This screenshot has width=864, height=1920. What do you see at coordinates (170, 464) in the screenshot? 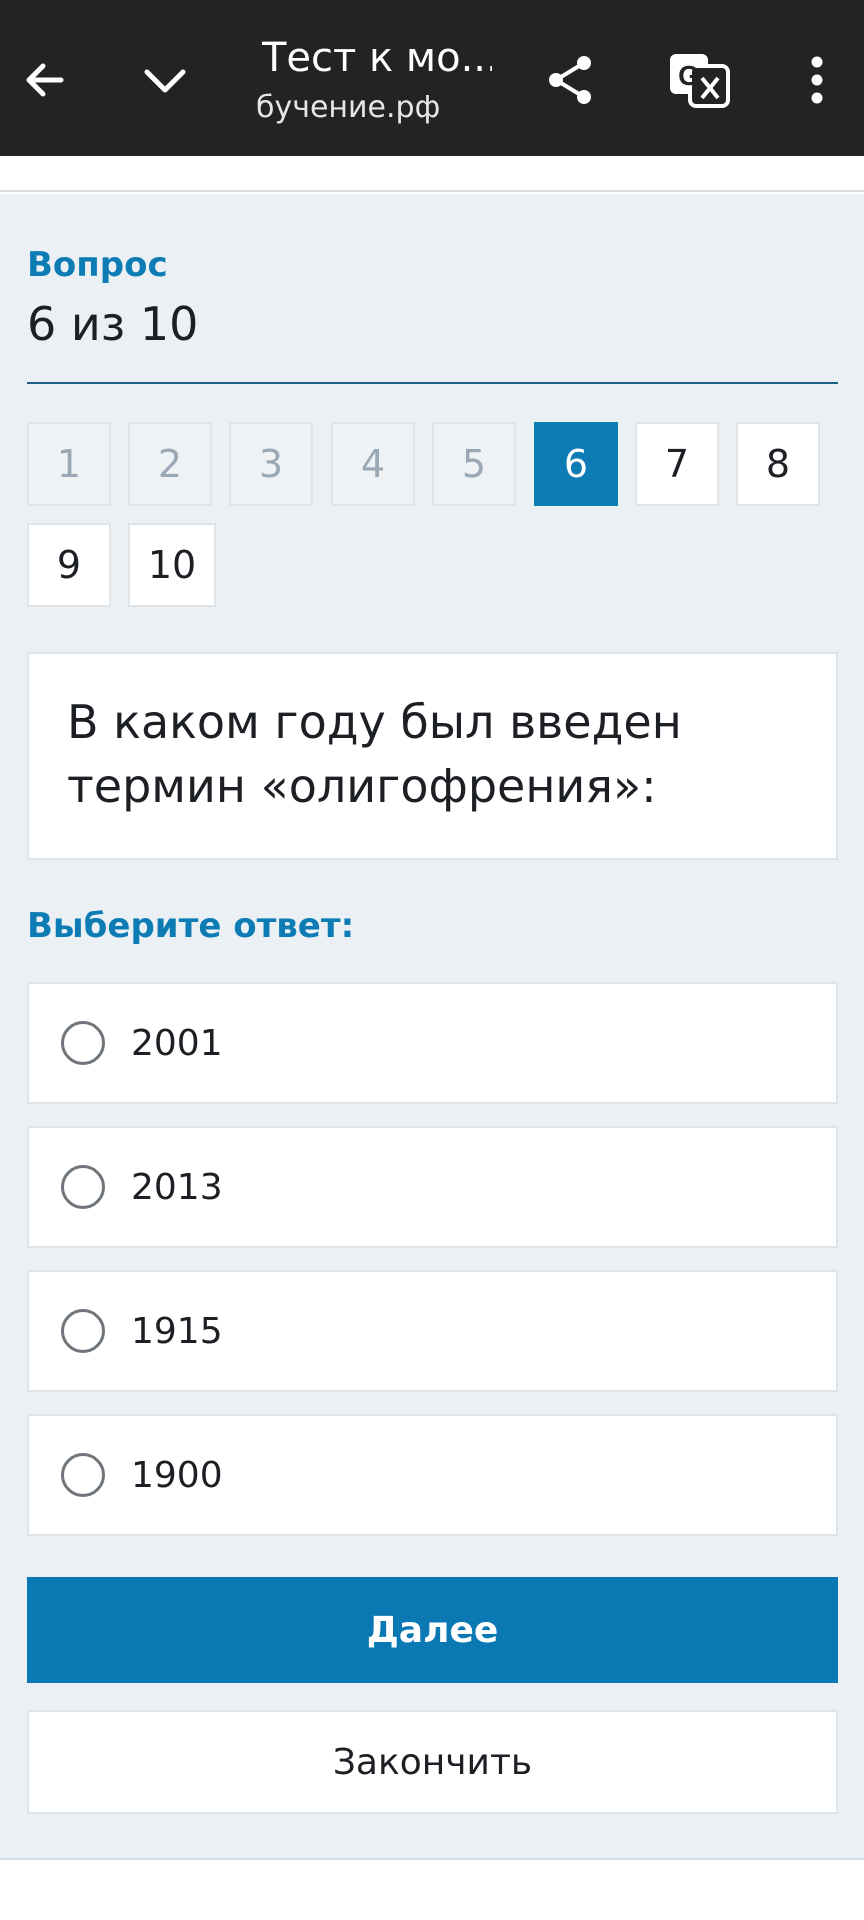
I see `question-nav-2: 2` at bounding box center [170, 464].